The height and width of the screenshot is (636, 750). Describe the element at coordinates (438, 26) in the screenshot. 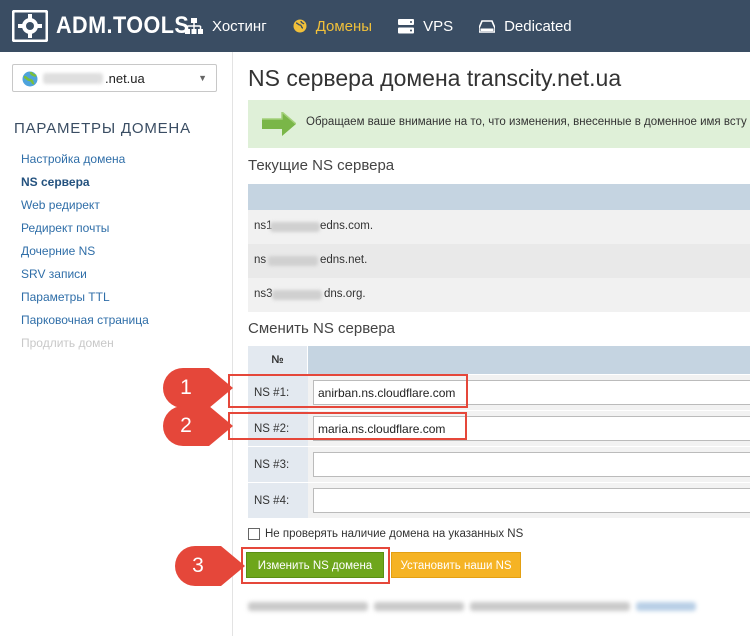

I see `nav-vps-label: VPS` at that location.